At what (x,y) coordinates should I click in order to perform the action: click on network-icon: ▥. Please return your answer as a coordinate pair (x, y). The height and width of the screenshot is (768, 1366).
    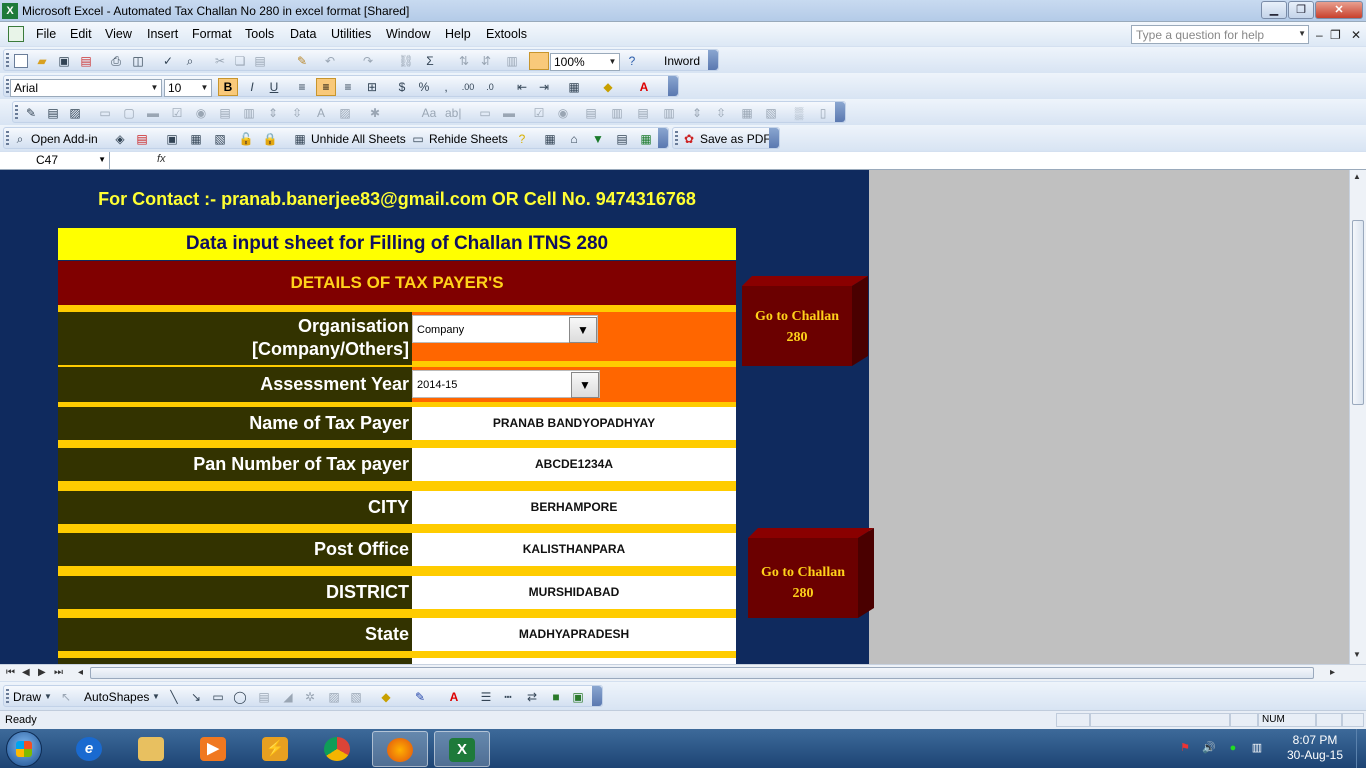
    Looking at the image, I should click on (1257, 748).